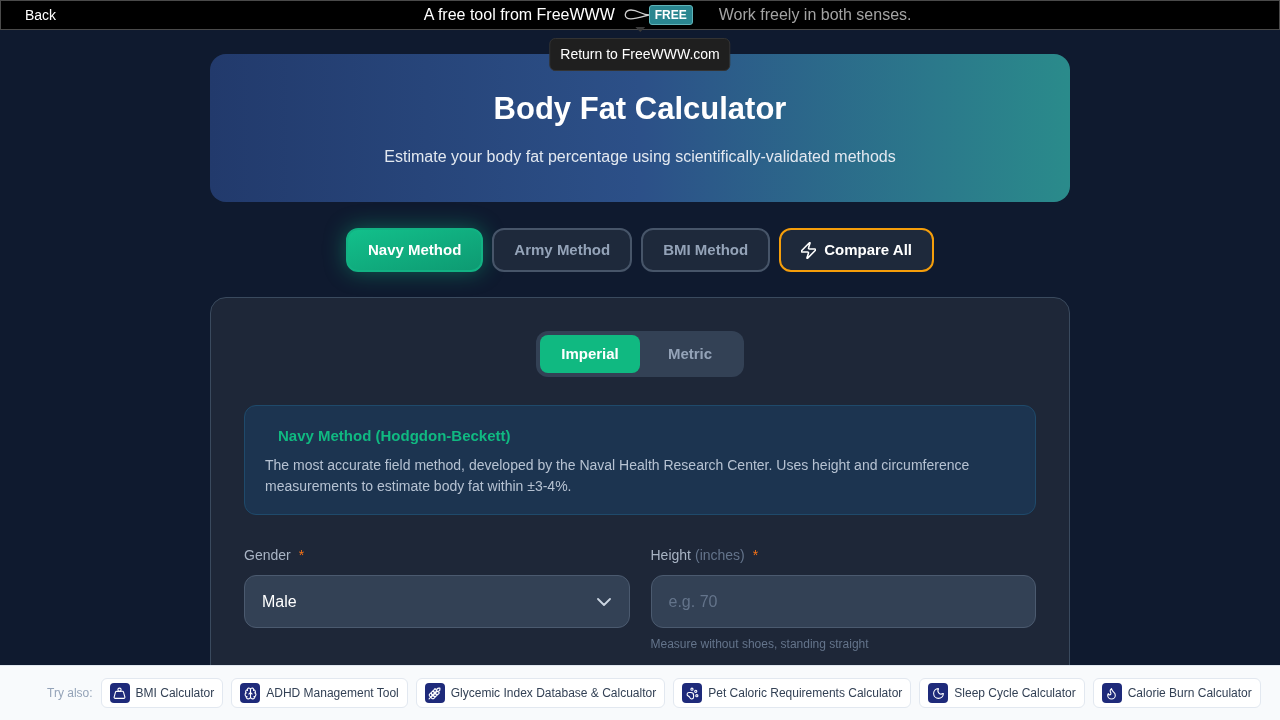 The width and height of the screenshot is (1280, 720). What do you see at coordinates (640, 108) in the screenshot?
I see `page-title: Body Fat Calculator` at bounding box center [640, 108].